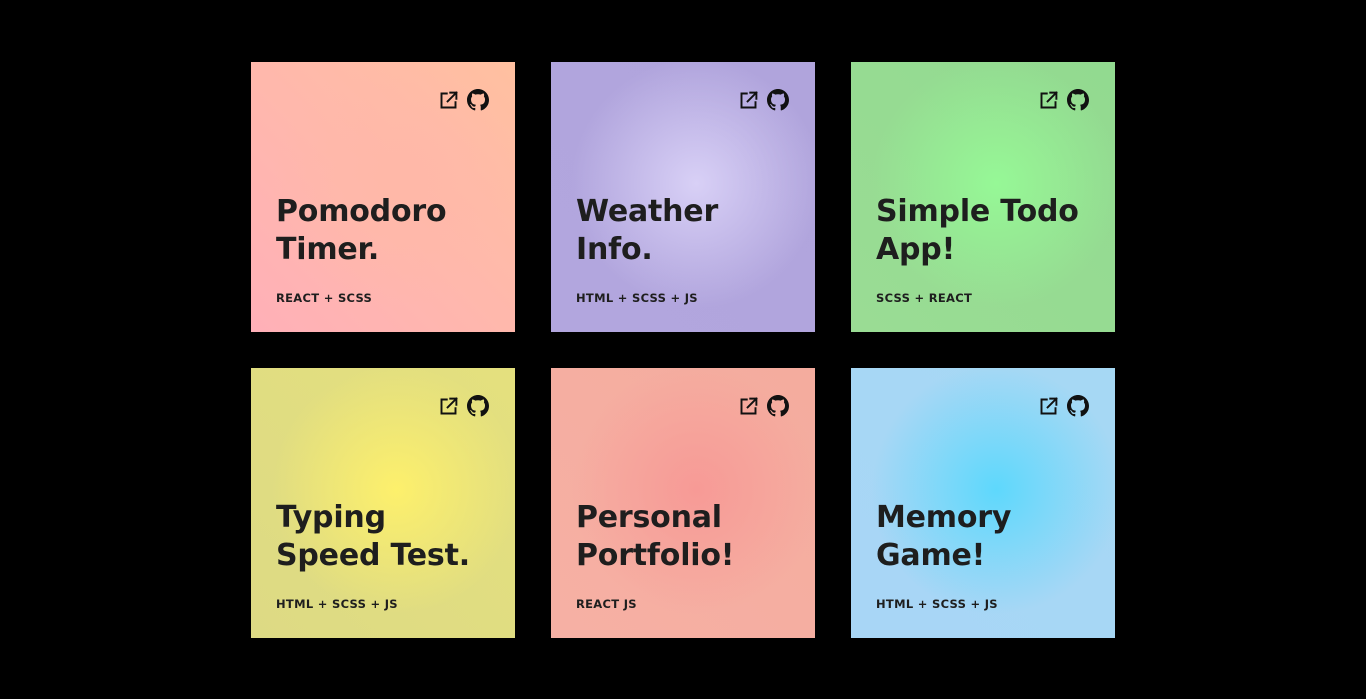 Image resolution: width=1366 pixels, height=699 pixels. I want to click on project-title: Simple Todo App!, so click(991, 231).